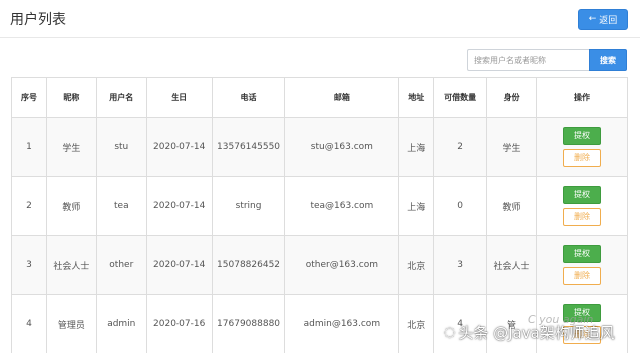 The width and height of the screenshot is (640, 353). I want to click on cell-phone: 13576145550, so click(248, 147).